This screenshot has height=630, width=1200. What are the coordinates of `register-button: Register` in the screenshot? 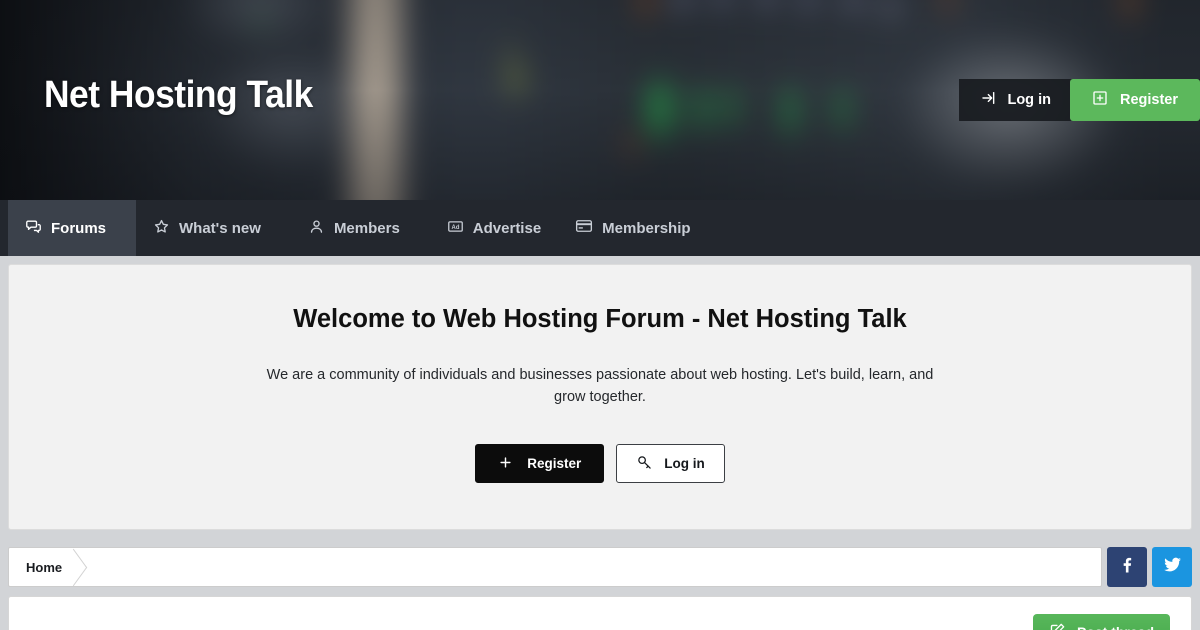 It's located at (540, 464).